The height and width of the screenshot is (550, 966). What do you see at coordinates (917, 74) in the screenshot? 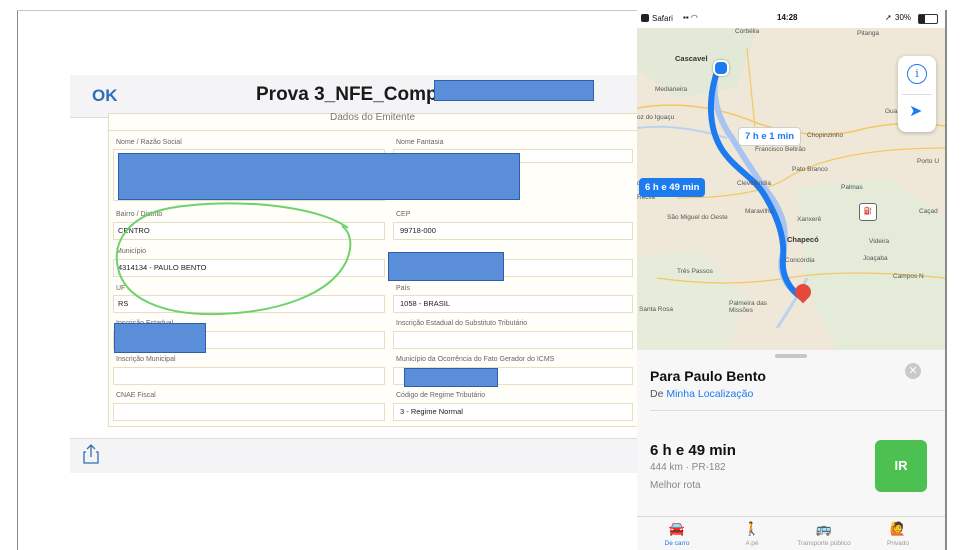
I see `info-icon: i` at bounding box center [917, 74].